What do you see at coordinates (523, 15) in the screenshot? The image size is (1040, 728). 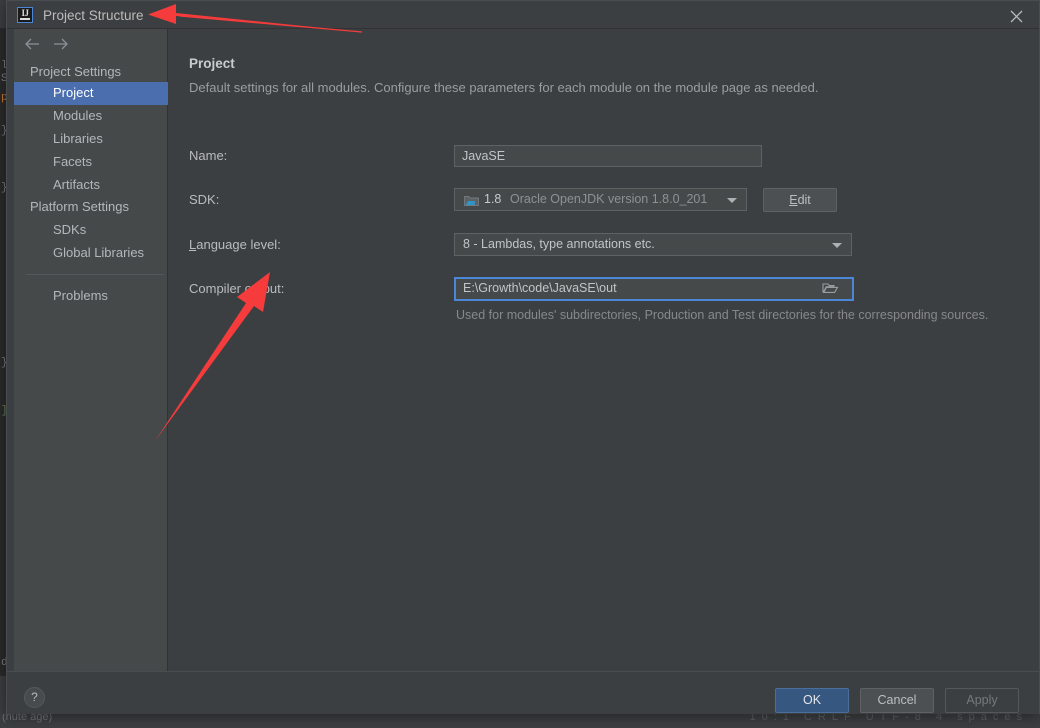 I see `dialog-titlebar: IJ Project Structure` at bounding box center [523, 15].